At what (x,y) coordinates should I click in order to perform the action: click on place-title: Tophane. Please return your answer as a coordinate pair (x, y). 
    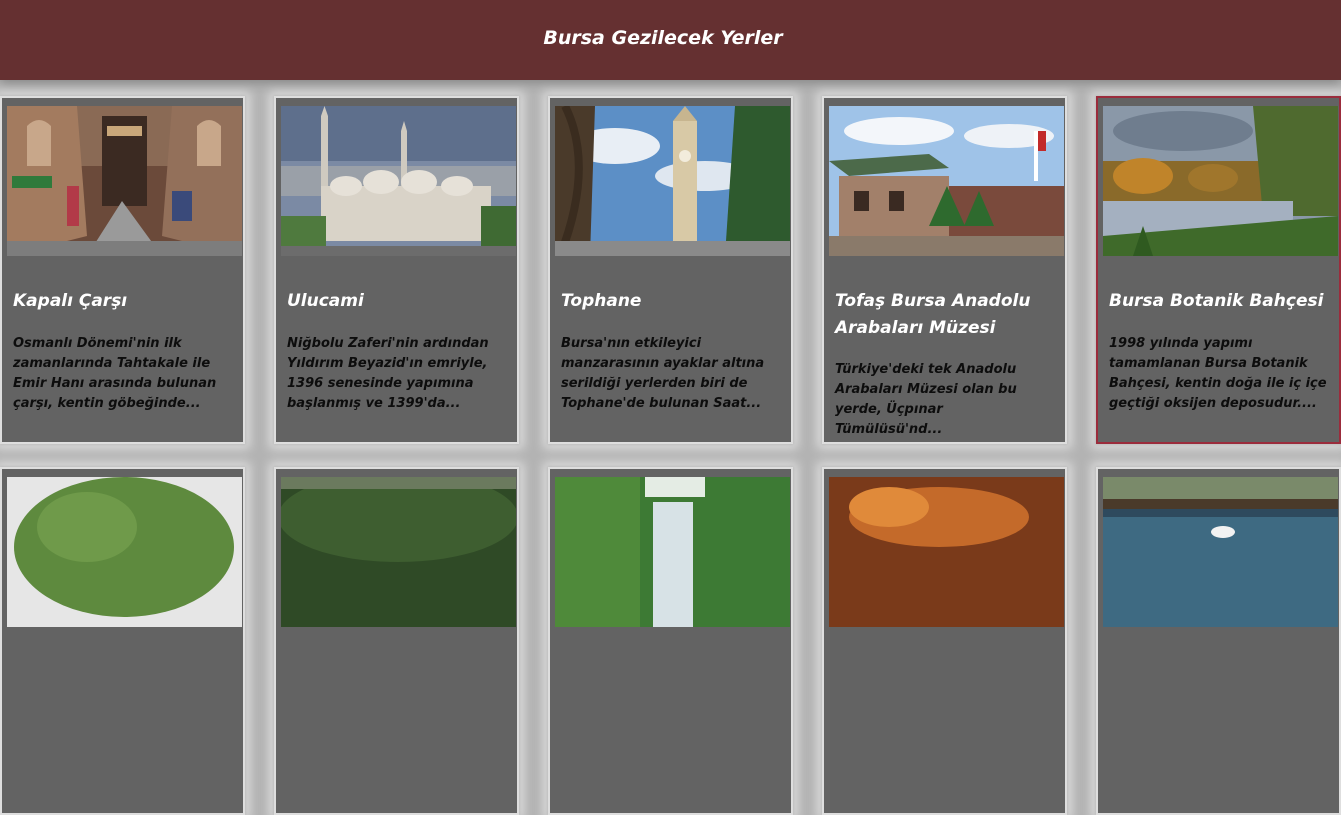
    Looking at the image, I should click on (601, 301).